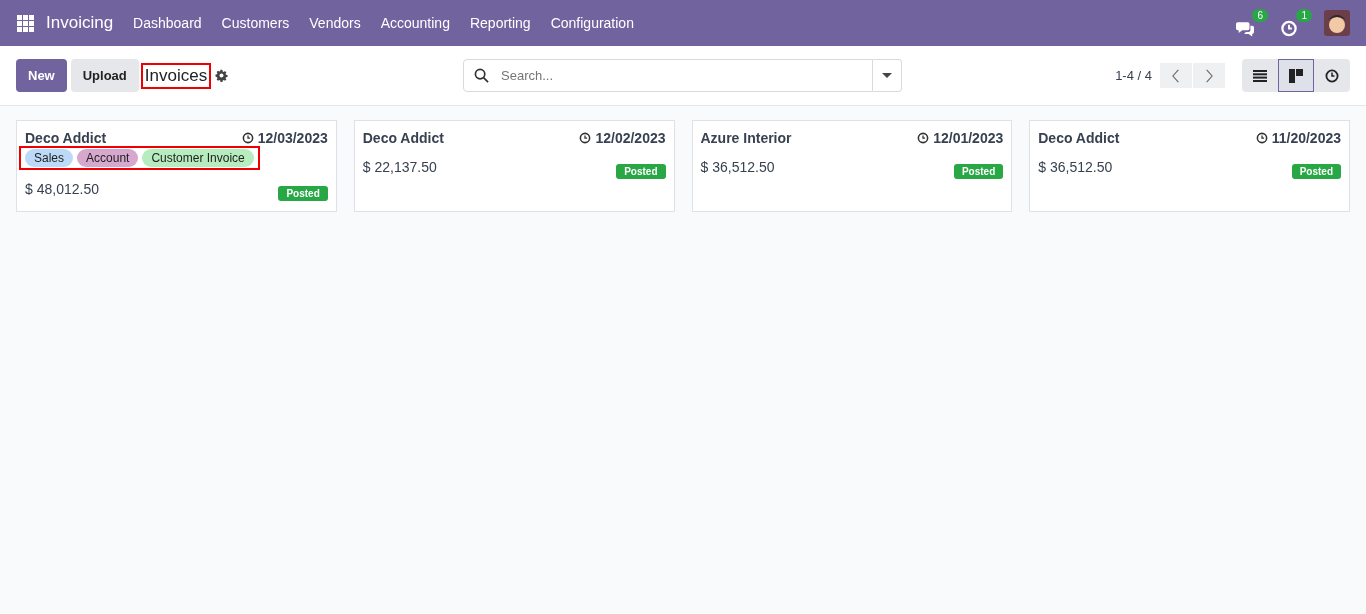 The image size is (1366, 614). Describe the element at coordinates (746, 138) in the screenshot. I see `partner-name: Azure Interior` at that location.